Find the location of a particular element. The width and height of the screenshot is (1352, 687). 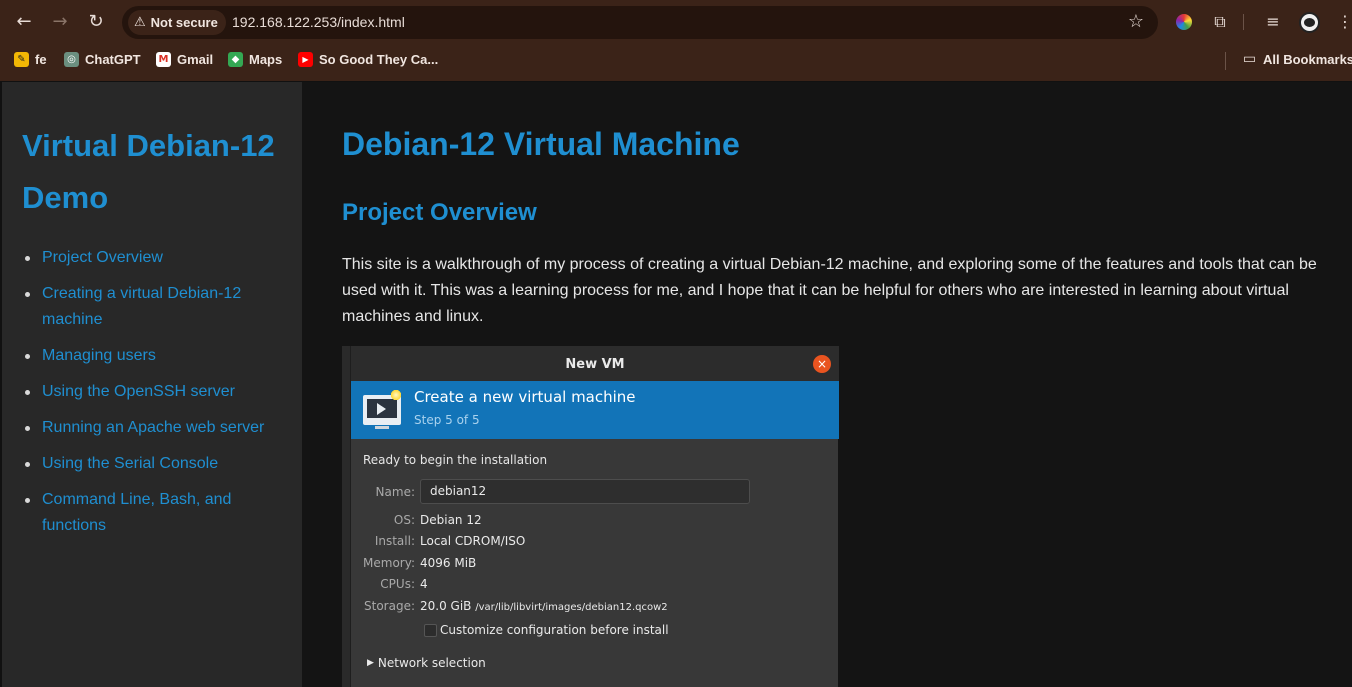

back-icon: ← is located at coordinates (24, 22).